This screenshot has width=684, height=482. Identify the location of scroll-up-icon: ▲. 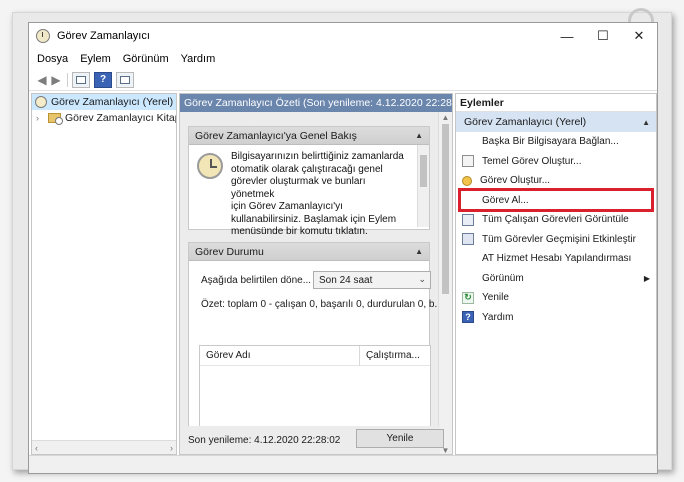
(445, 117).